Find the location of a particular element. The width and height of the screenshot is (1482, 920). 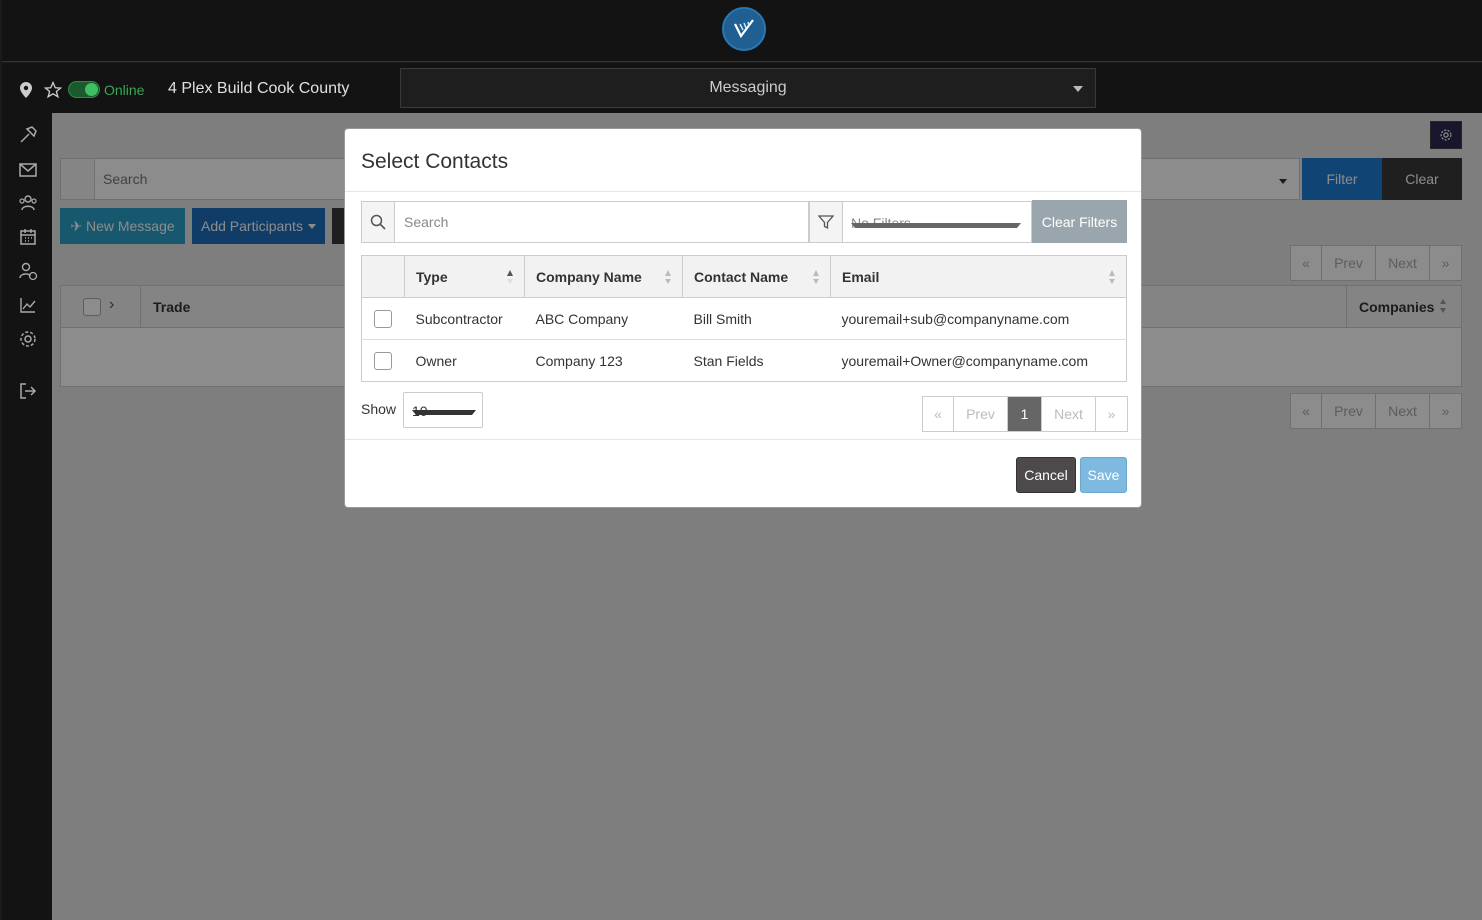

app-logo-icon is located at coordinates (744, 29).